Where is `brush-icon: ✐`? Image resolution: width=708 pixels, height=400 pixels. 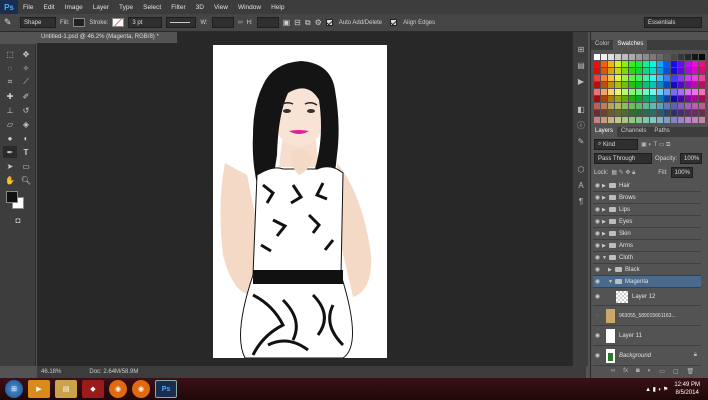
brush-icon: ✐ is located at coordinates (26, 96).